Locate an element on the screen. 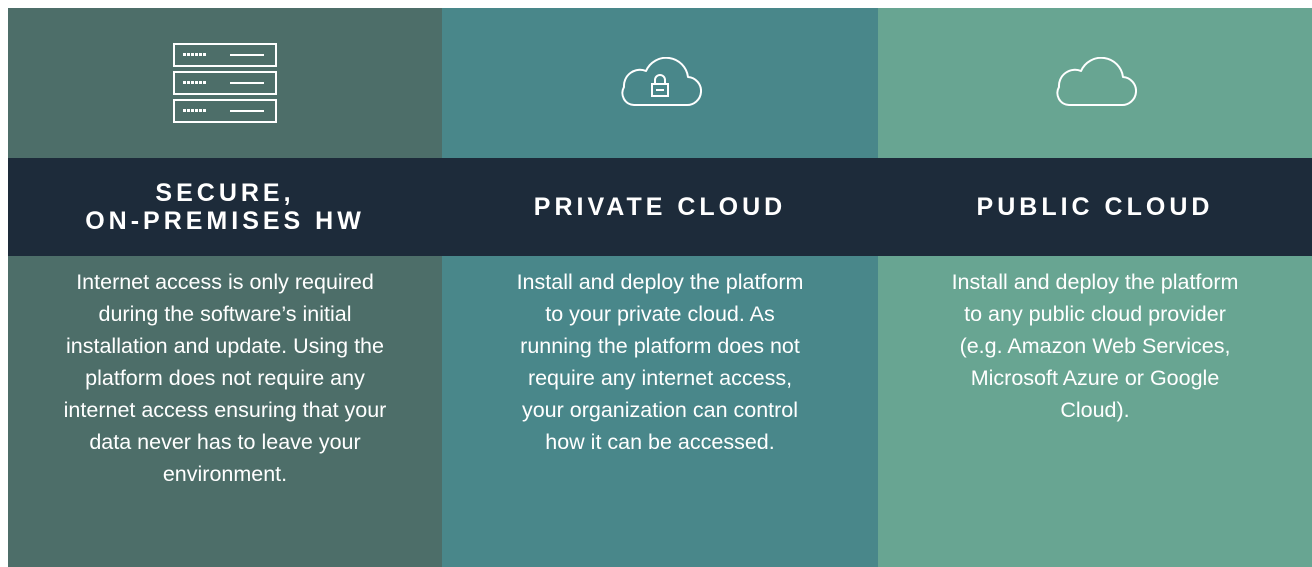 Image resolution: width=1312 pixels, height=567 pixels. cloud-lock-icon is located at coordinates (661, 82).